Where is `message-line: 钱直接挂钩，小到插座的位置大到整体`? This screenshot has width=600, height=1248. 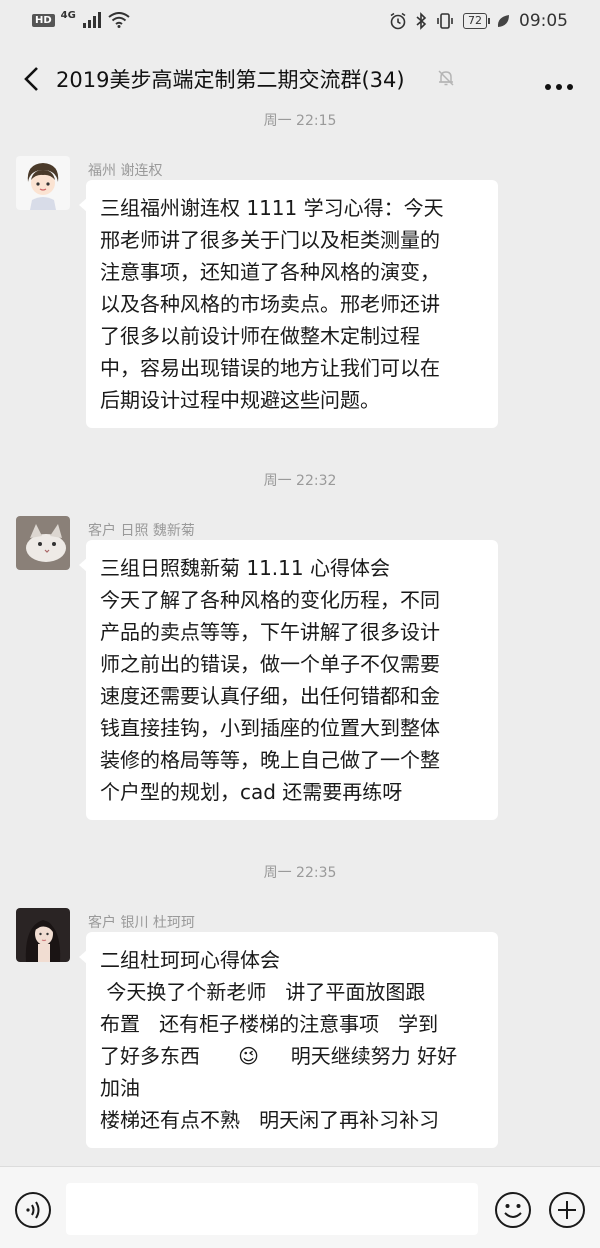 message-line: 钱直接挂钩，小到插座的位置大到整体 is located at coordinates (270, 728).